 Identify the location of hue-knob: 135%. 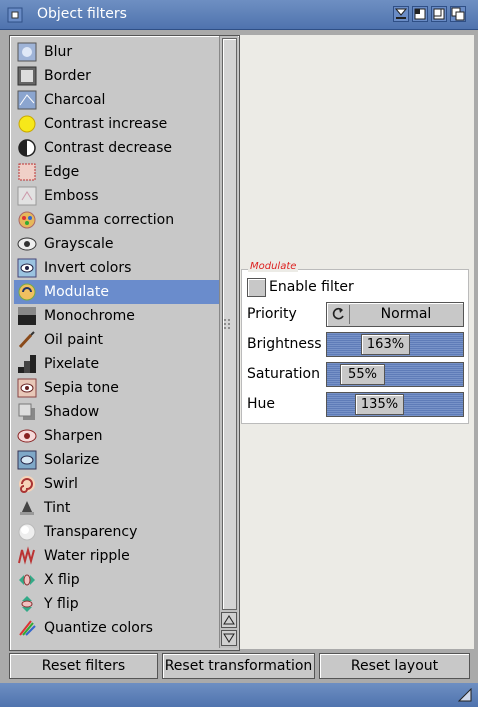
(379, 404).